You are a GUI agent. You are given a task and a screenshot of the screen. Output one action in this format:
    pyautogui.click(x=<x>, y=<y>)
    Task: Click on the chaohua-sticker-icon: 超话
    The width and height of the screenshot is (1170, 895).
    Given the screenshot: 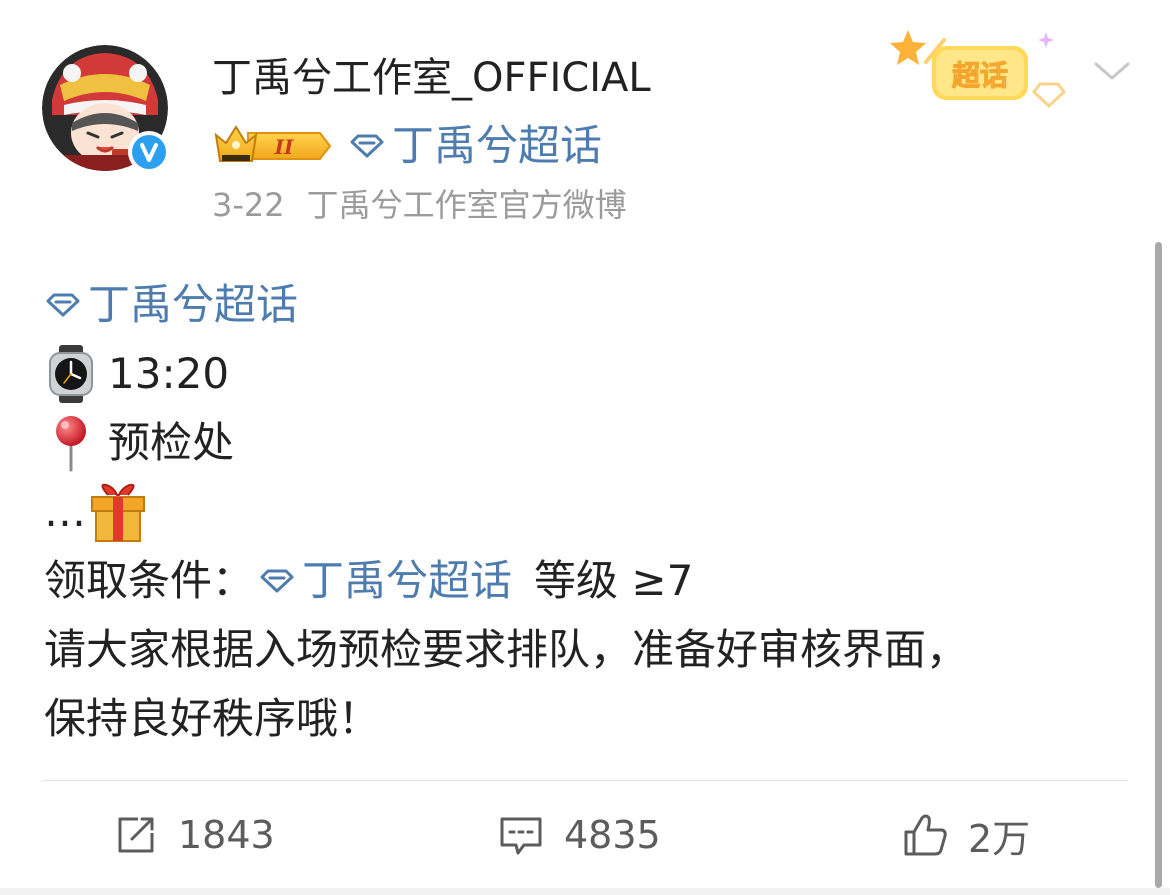 What is the action you would take?
    pyautogui.click(x=978, y=69)
    